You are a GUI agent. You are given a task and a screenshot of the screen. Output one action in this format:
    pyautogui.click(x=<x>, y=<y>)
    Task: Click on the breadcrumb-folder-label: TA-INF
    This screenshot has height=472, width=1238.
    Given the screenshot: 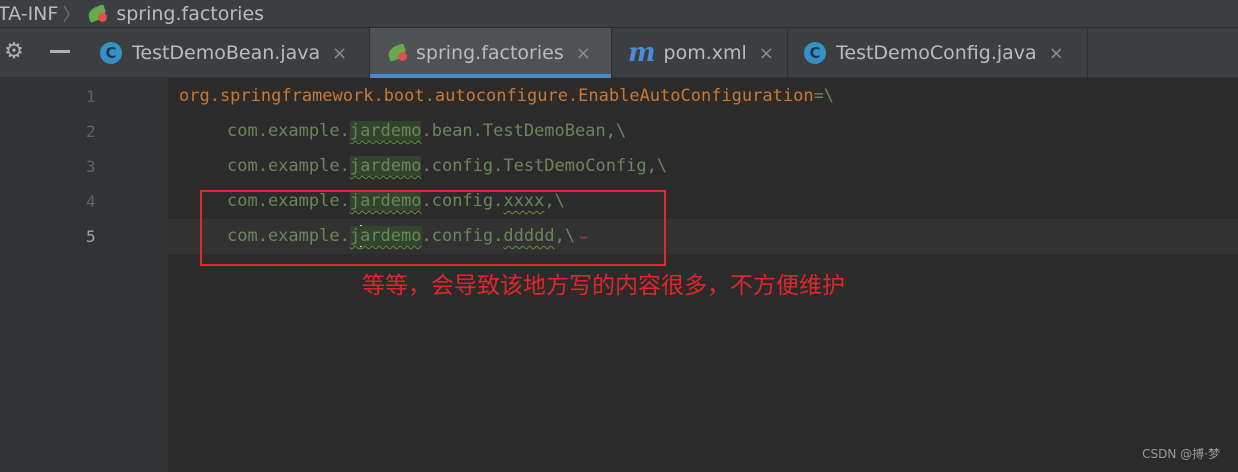 What is the action you would take?
    pyautogui.click(x=29, y=13)
    